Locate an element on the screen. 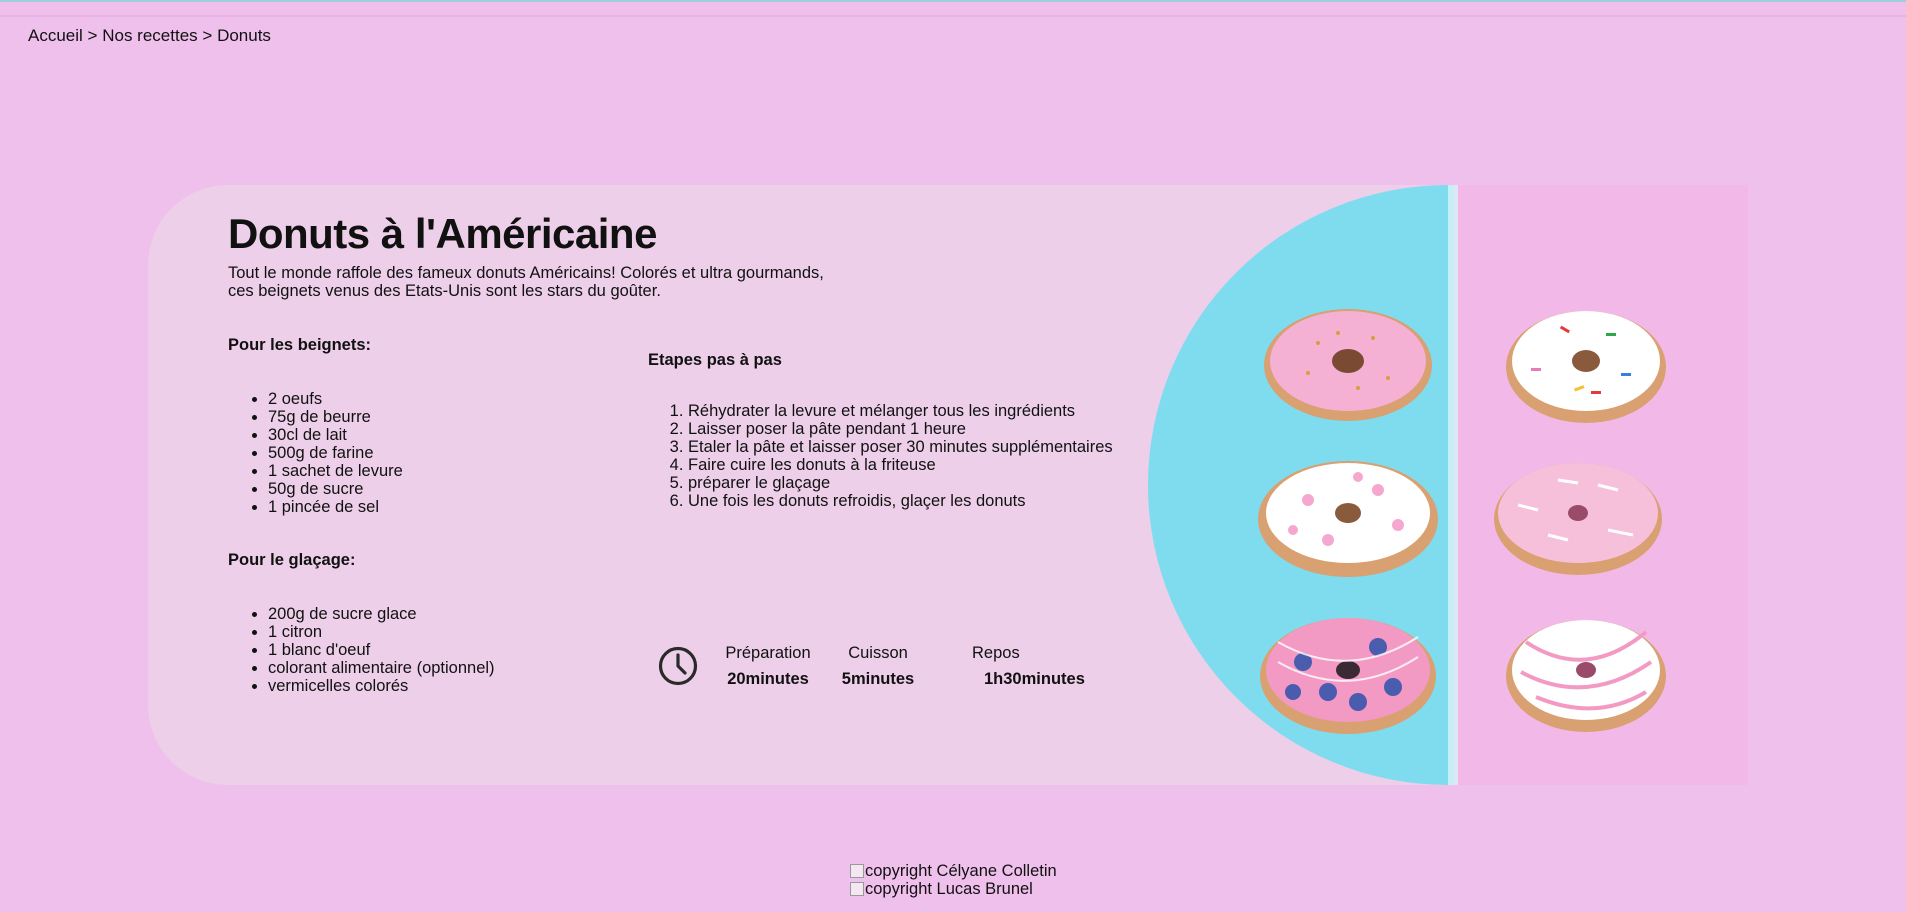 This screenshot has width=1906, height=912. header-divider is located at coordinates (953, 16).